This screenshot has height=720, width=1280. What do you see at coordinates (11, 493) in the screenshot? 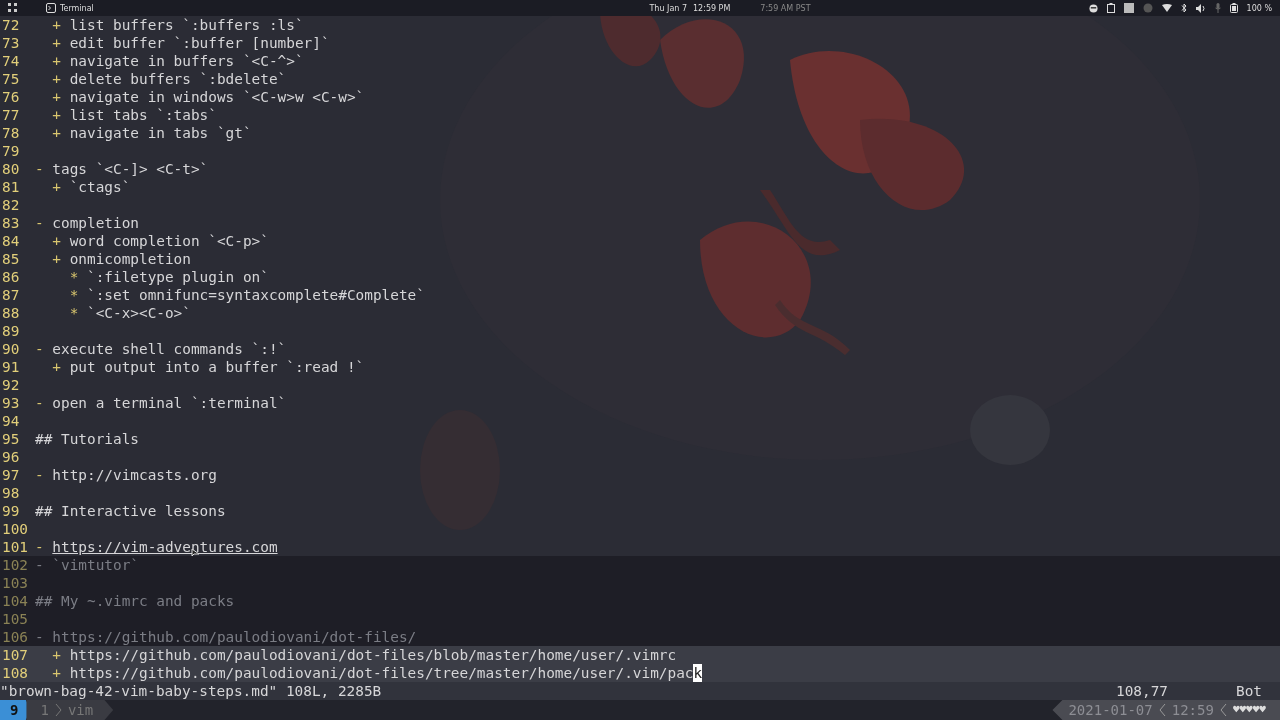
I see `line-number: 98` at bounding box center [11, 493].